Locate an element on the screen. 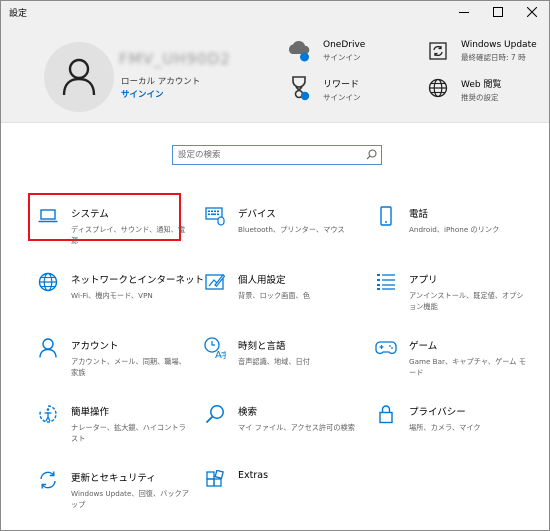  window-title: 設定 is located at coordinates (18, 14).